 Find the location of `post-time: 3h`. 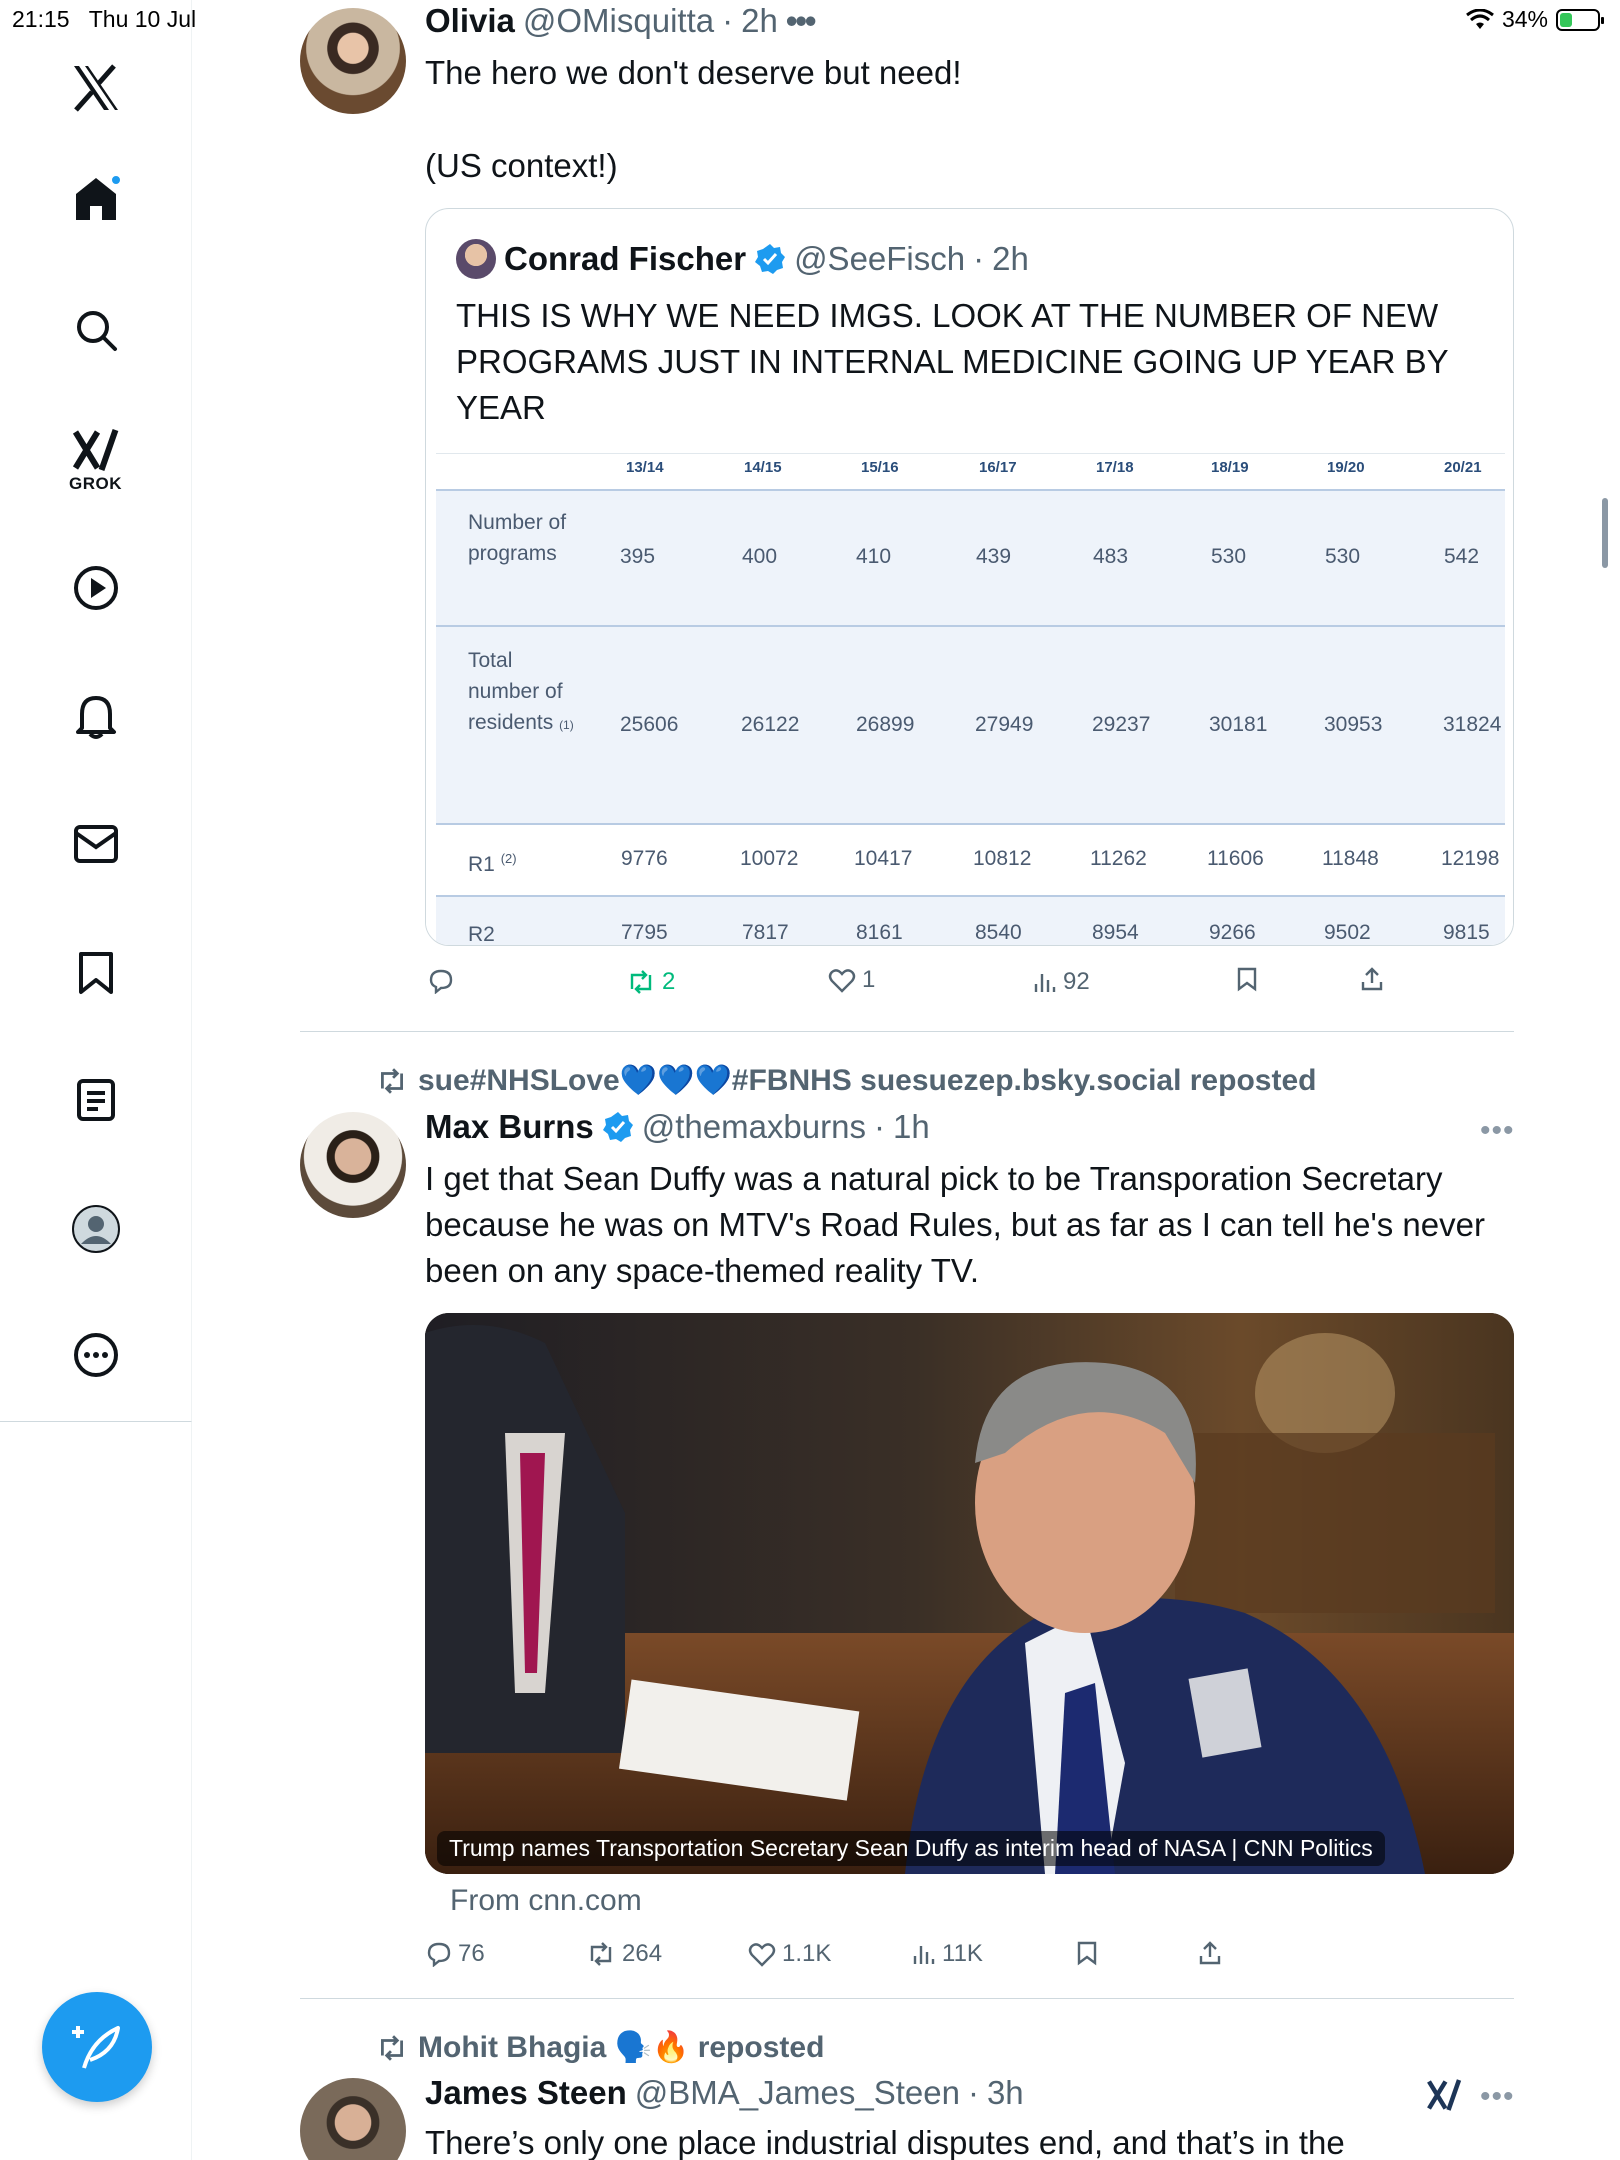

post-time: 3h is located at coordinates (1005, 2092).